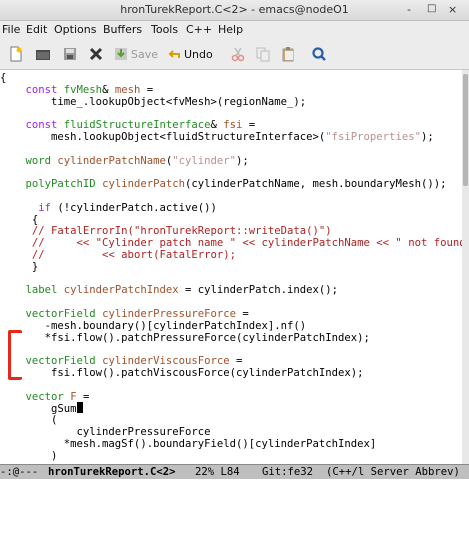 Image resolution: width=469 pixels, height=537 pixels. I want to click on code-token: (!cylinderPatch.active()), so click(134, 207).